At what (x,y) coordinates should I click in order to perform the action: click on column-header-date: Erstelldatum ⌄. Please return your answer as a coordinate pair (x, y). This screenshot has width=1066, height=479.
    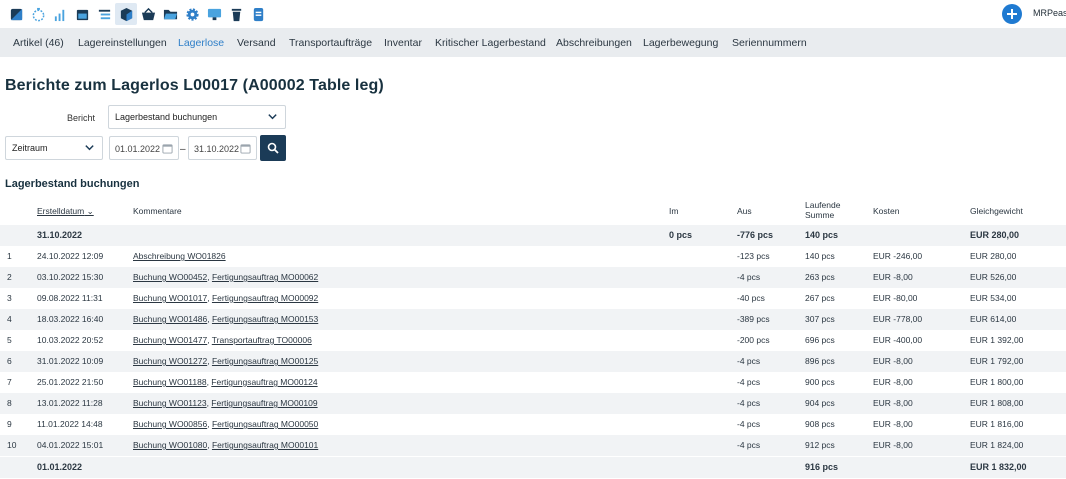
    Looking at the image, I should click on (65, 211).